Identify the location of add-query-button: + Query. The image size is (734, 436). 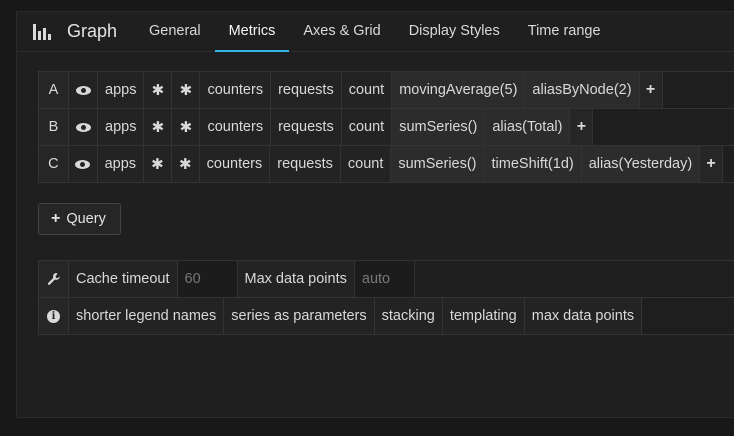
(79, 219).